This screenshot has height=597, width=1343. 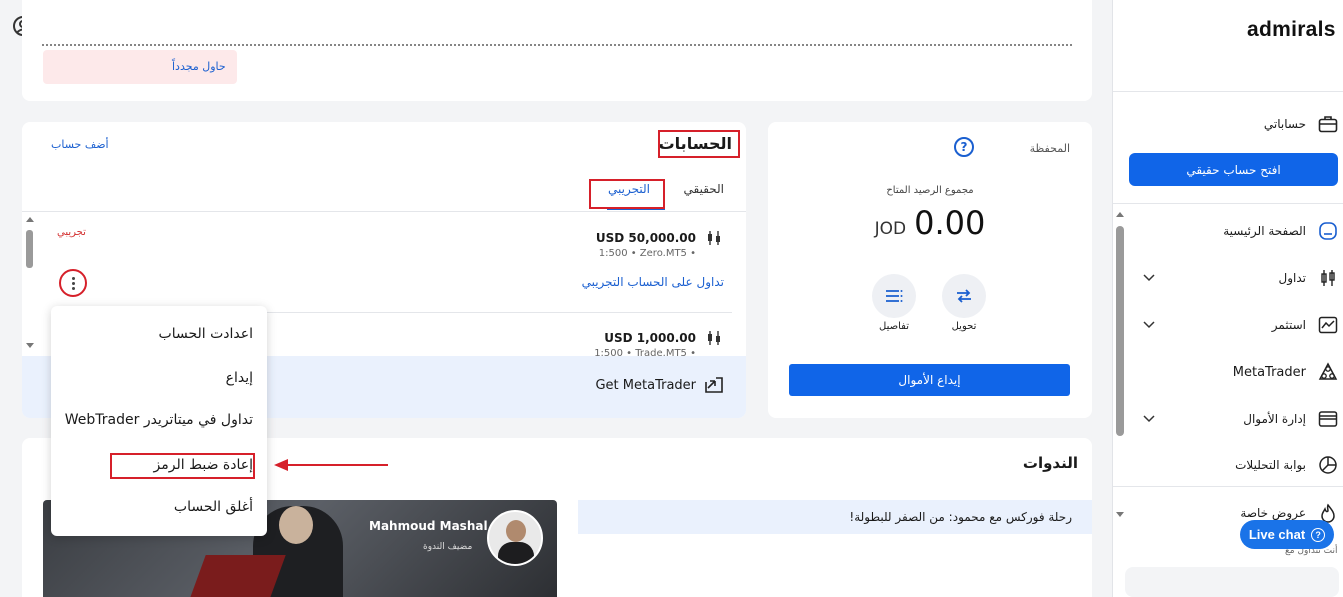 What do you see at coordinates (1049, 148) in the screenshot?
I see `wallet-title: المحفظة` at bounding box center [1049, 148].